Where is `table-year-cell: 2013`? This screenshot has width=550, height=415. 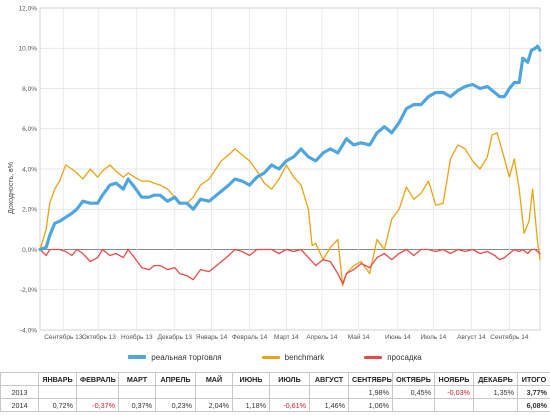 table-year-cell: 2013 is located at coordinates (19, 392).